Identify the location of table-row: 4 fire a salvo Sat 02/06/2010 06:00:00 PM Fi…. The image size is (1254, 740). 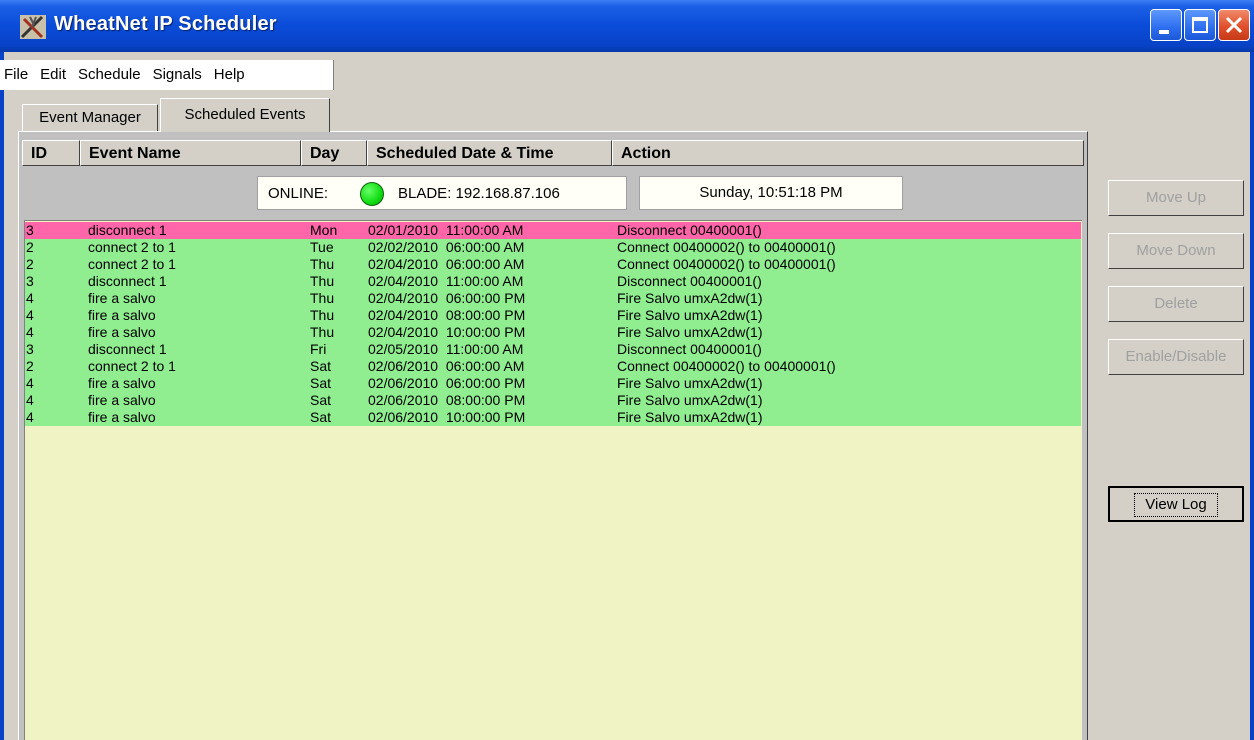
(553, 383).